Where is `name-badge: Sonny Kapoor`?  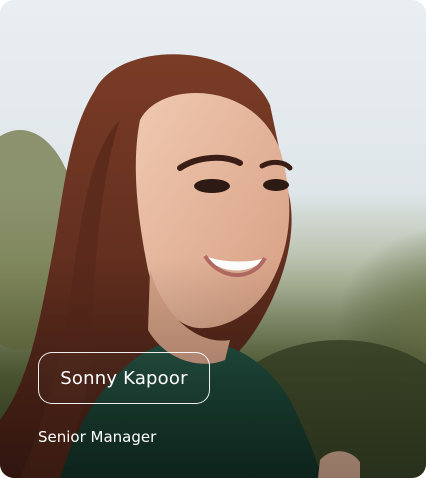
name-badge: Sonny Kapoor is located at coordinates (124, 378).